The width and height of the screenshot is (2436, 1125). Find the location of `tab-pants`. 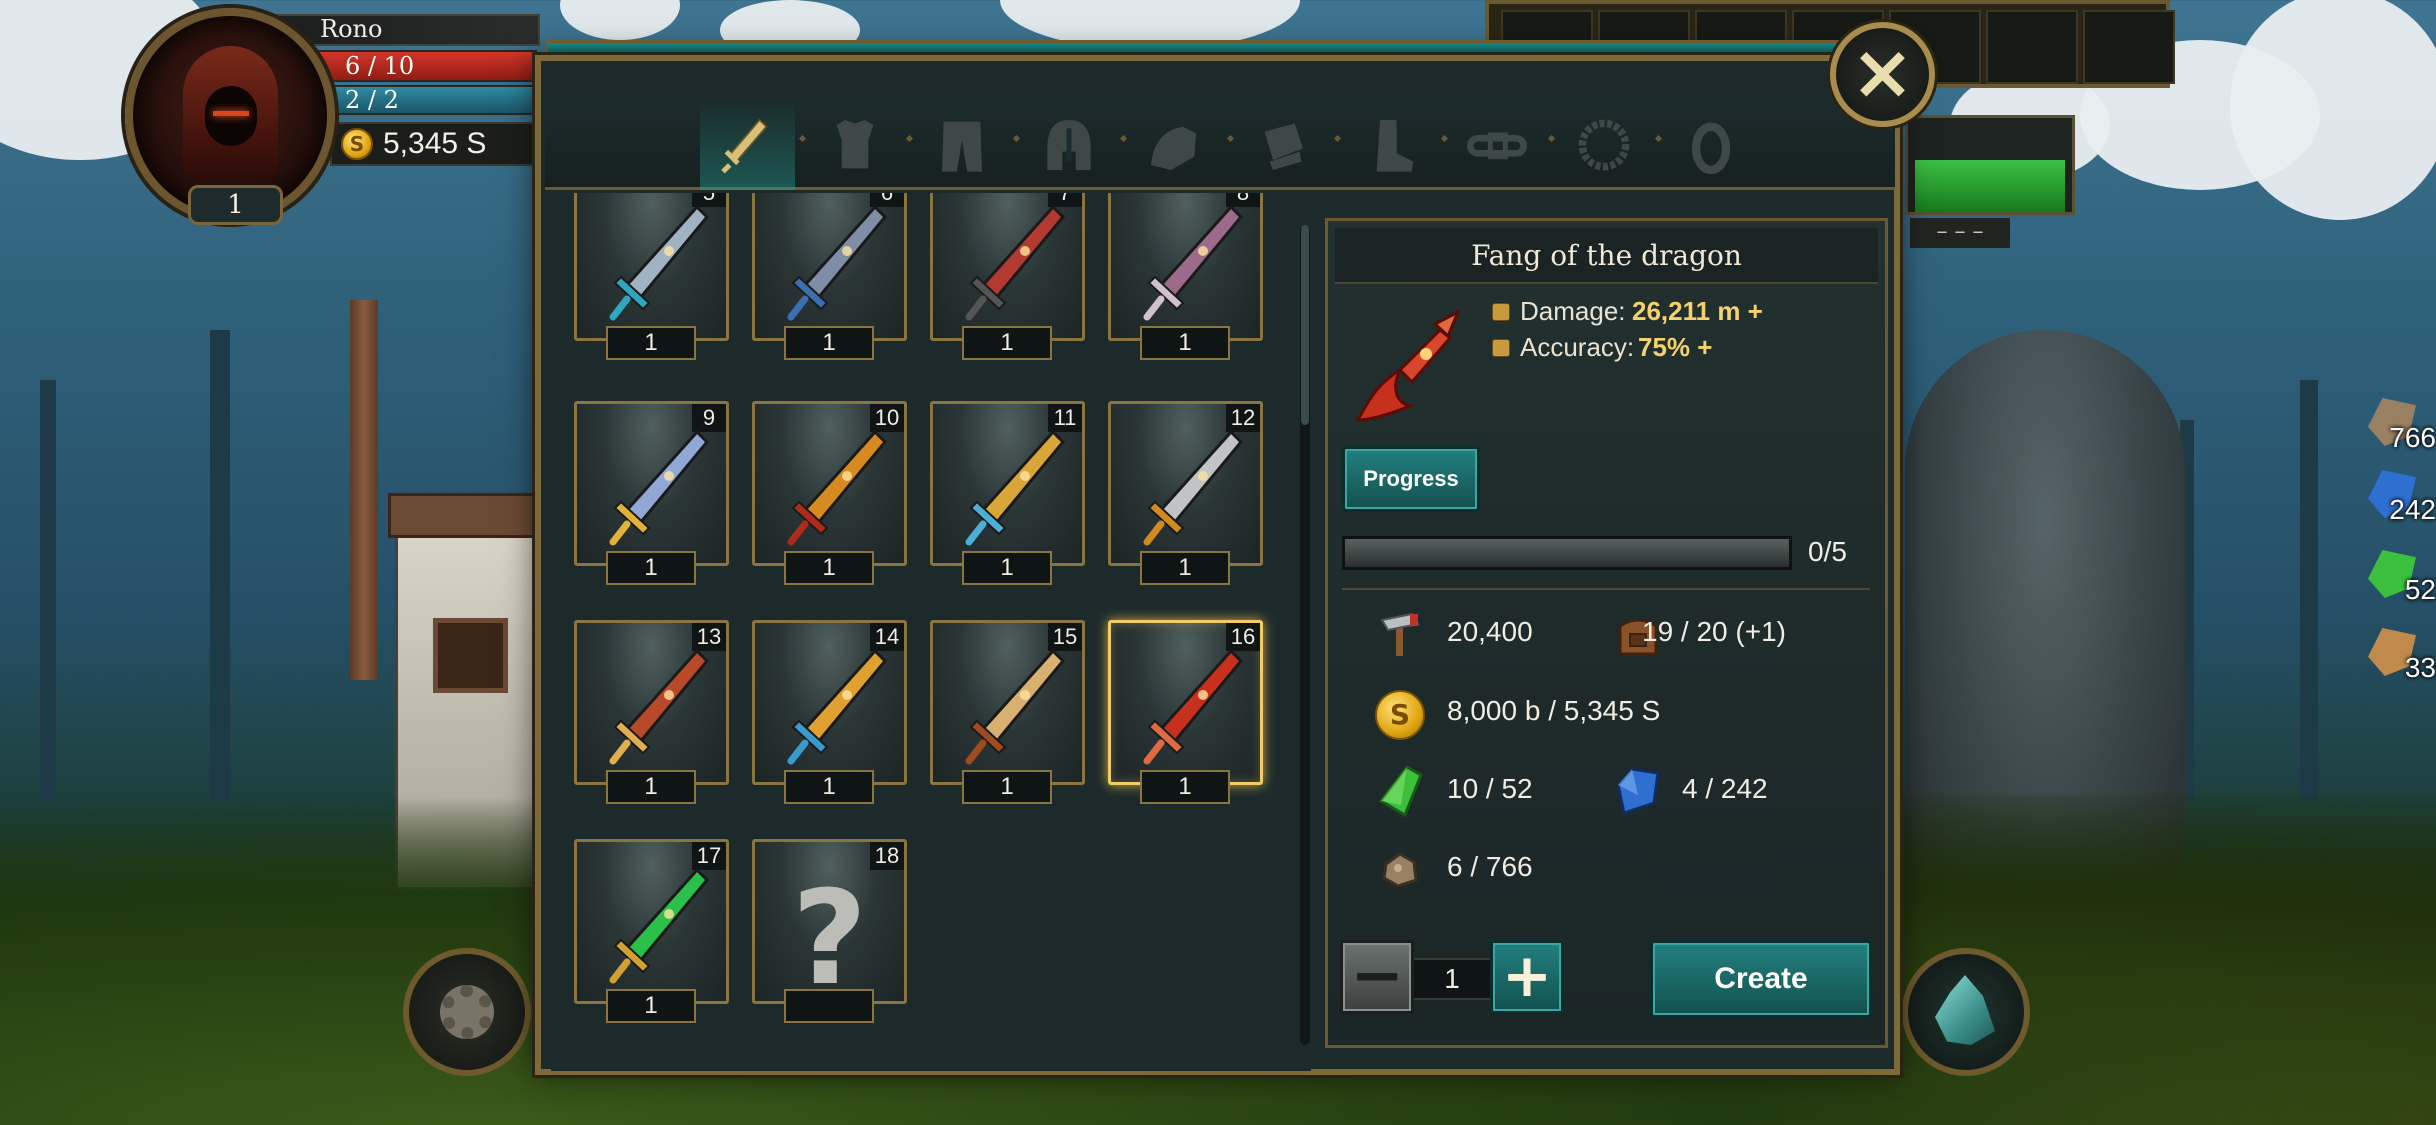

tab-pants is located at coordinates (961, 145).